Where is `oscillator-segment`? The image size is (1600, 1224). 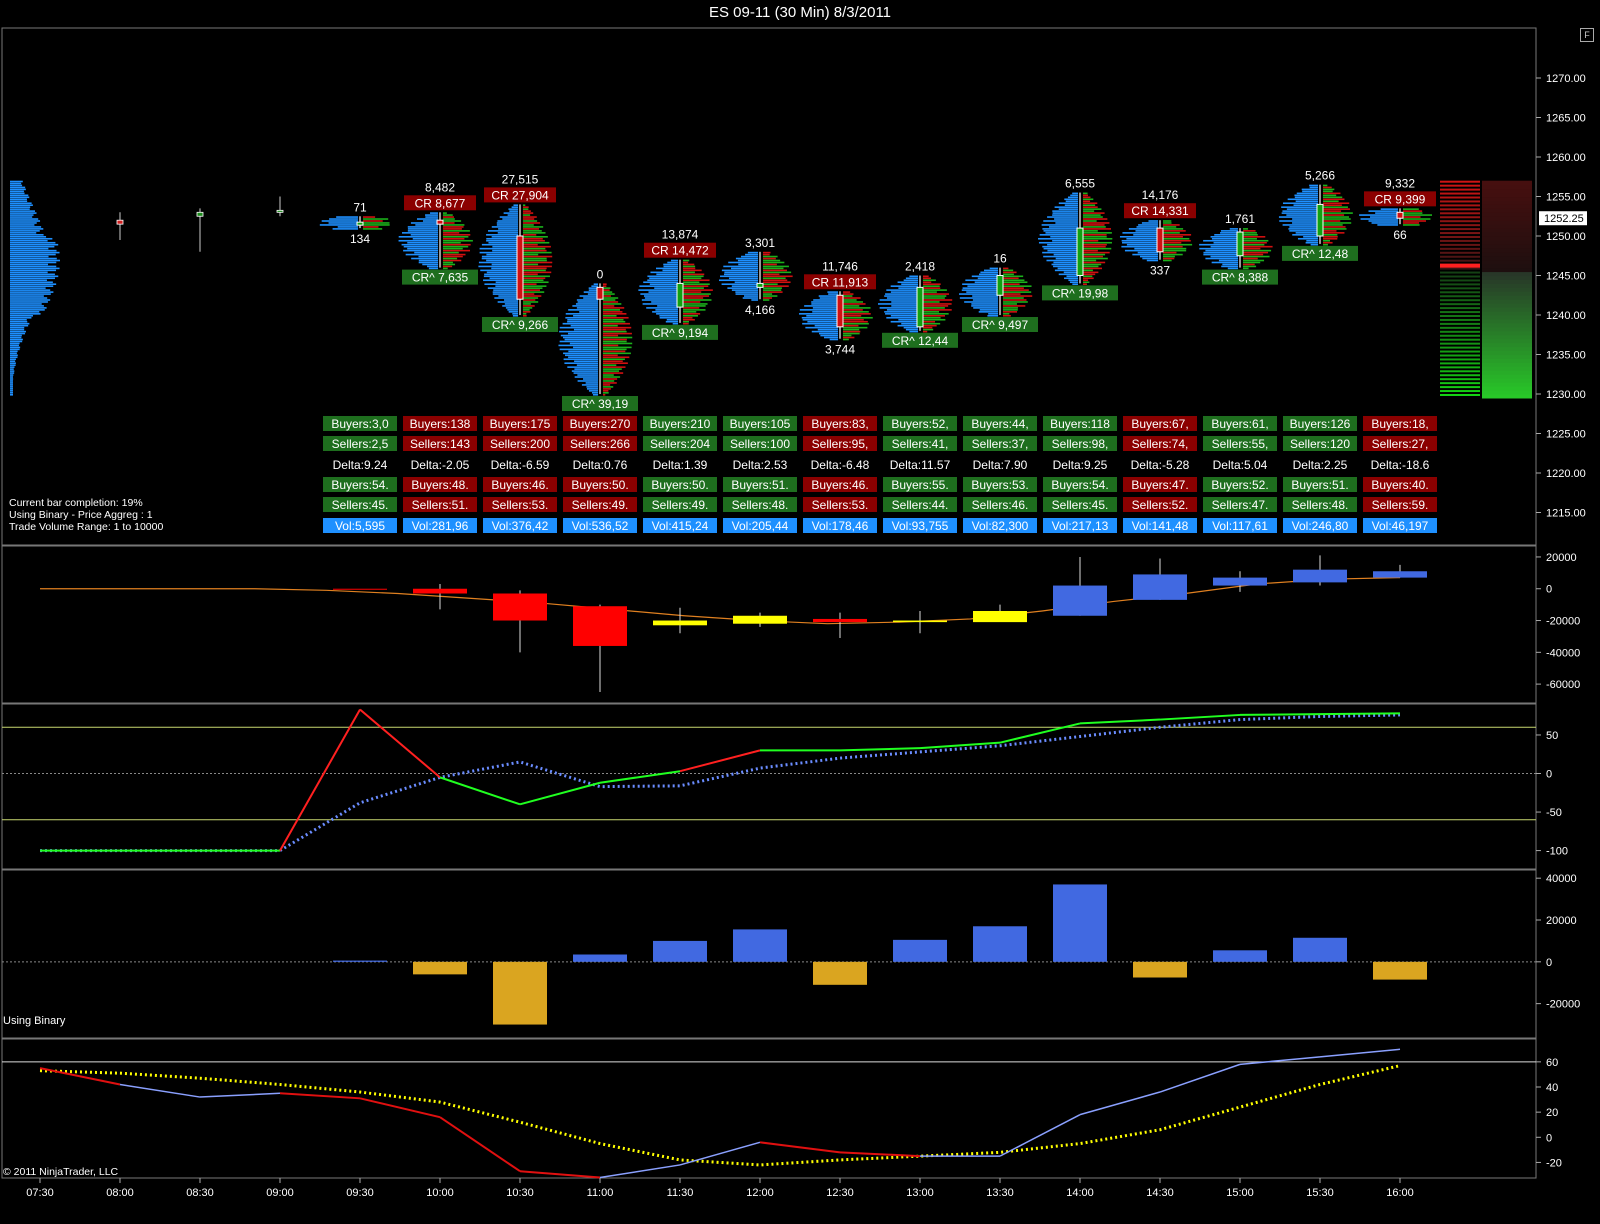 oscillator-segment is located at coordinates (400, 743).